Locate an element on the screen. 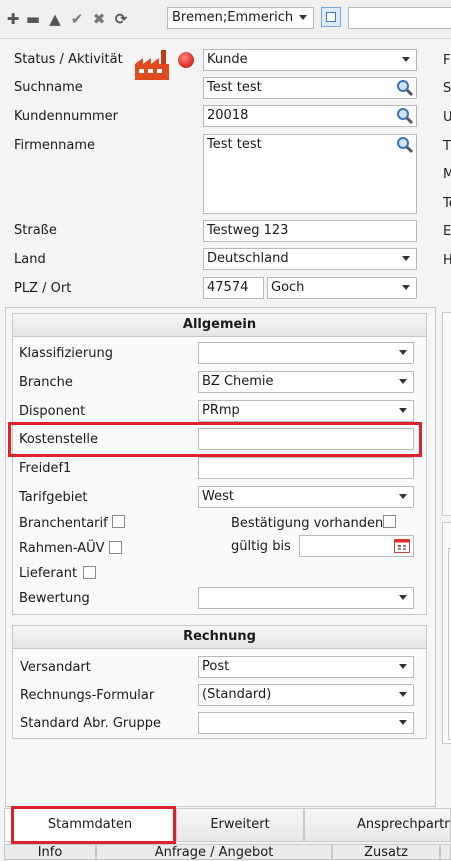 Image resolution: width=451 pixels, height=861 pixels. kundennummer-label: Kundennummer is located at coordinates (66, 116).